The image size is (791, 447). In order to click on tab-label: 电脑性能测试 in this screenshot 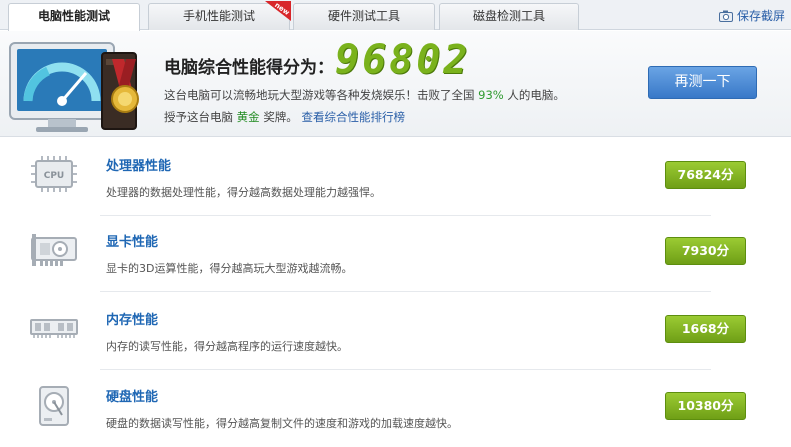, I will do `click(73, 16)`.